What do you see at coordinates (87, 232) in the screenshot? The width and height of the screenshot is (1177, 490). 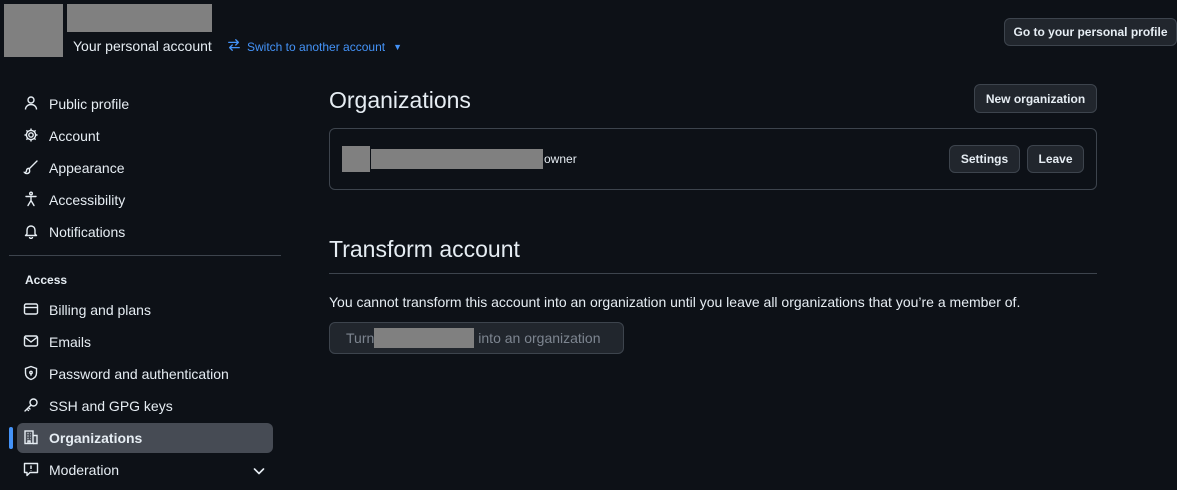 I see `sidebar-item-label: Notifications` at bounding box center [87, 232].